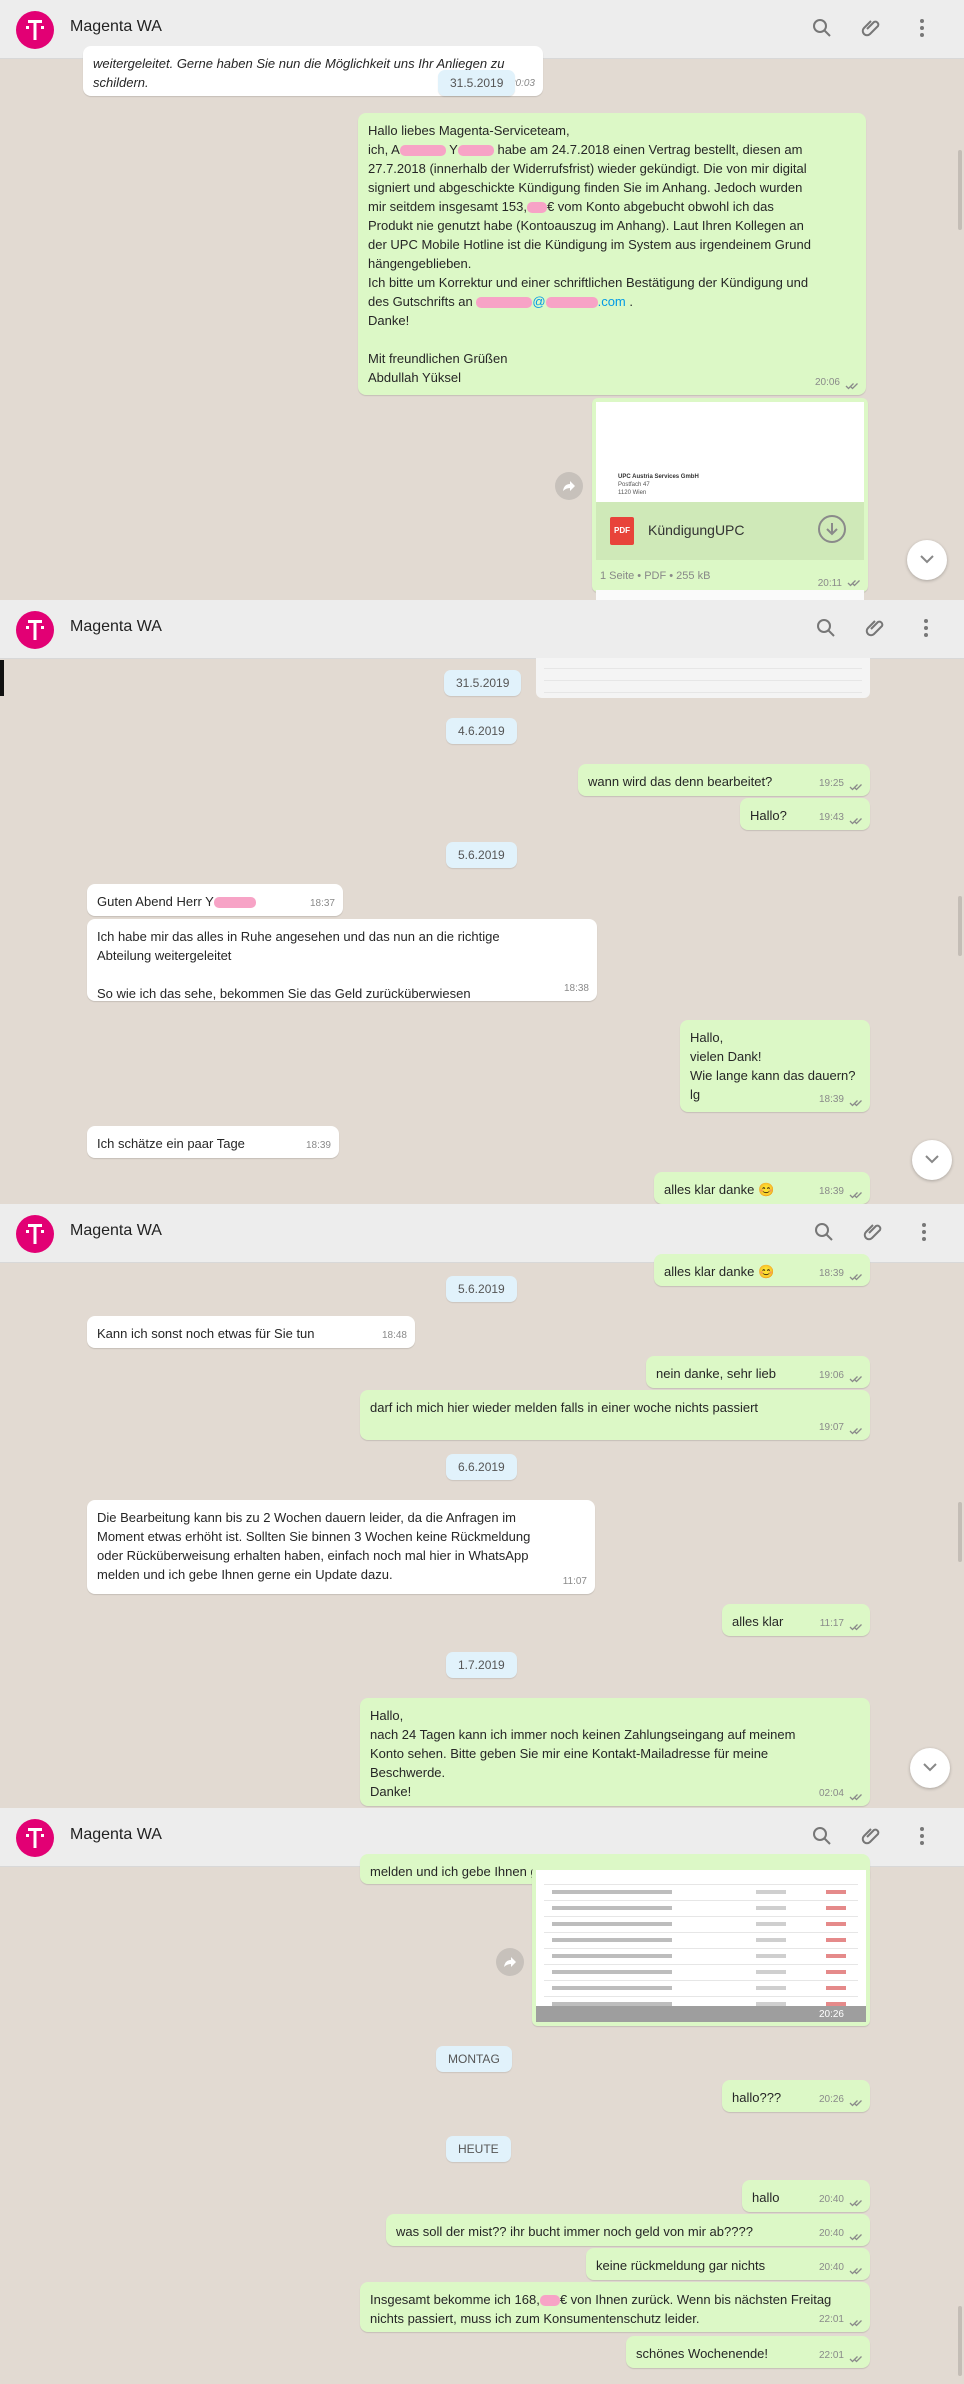  I want to click on document-meta: 1 Seite • PDF • 255 kB, so click(655, 576).